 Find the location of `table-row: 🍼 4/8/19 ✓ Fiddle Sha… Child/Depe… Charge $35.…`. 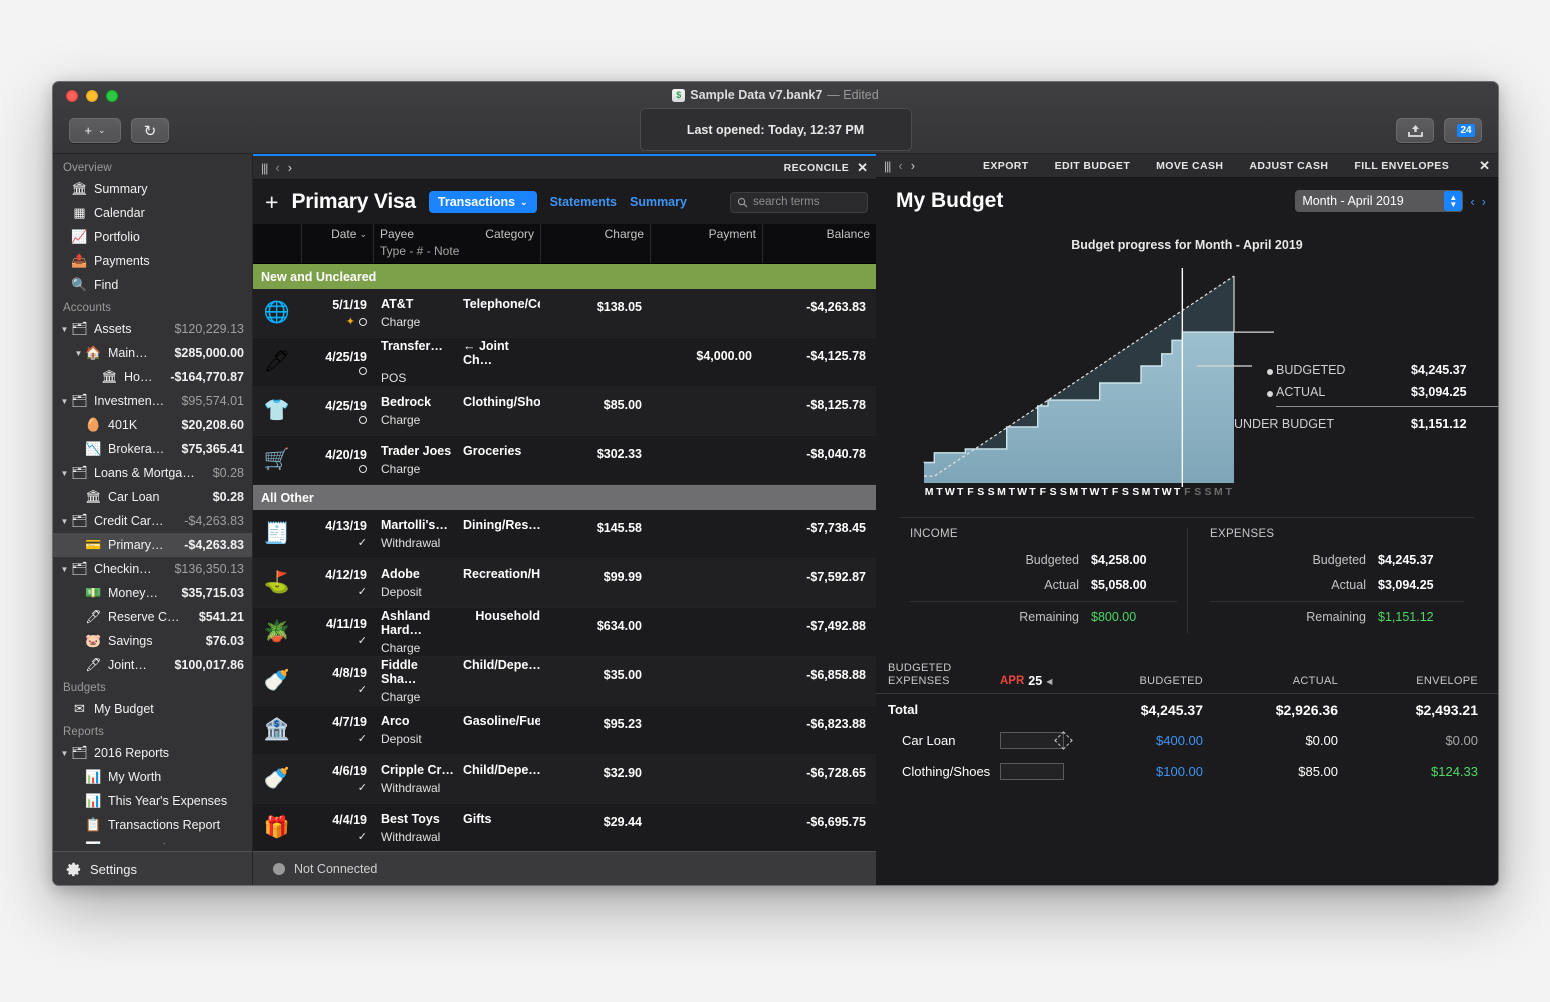

table-row: 🍼 4/8/19 ✓ Fiddle Sha… Child/Depe… Charge $35.… is located at coordinates (564, 681).